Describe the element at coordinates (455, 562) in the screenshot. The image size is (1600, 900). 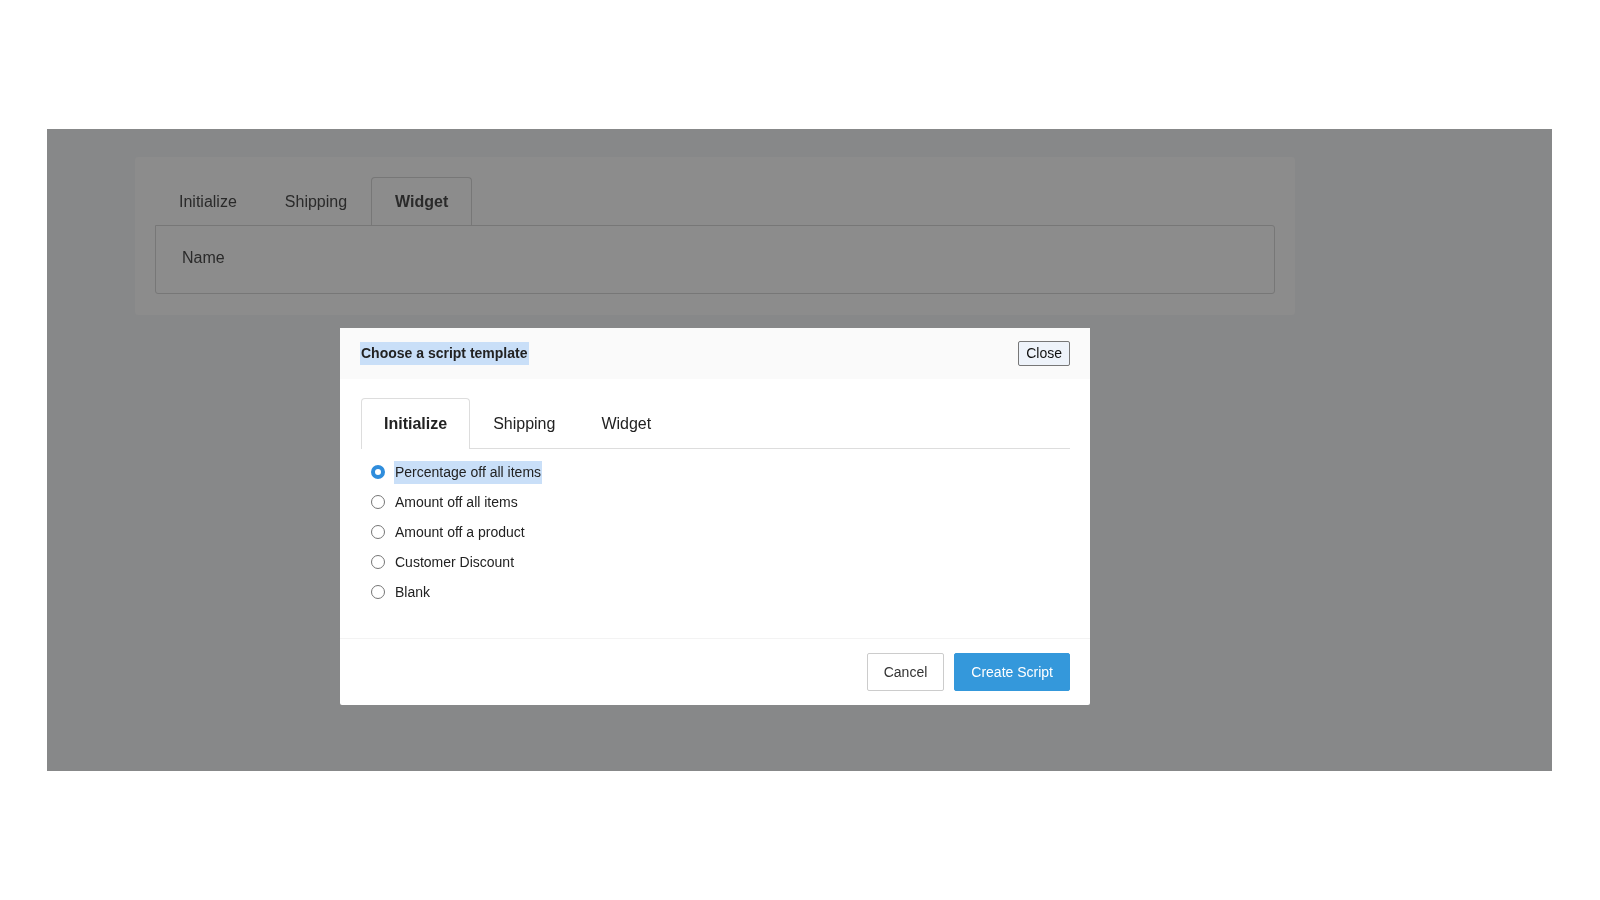
I see `option-label: Customer Discount` at that location.